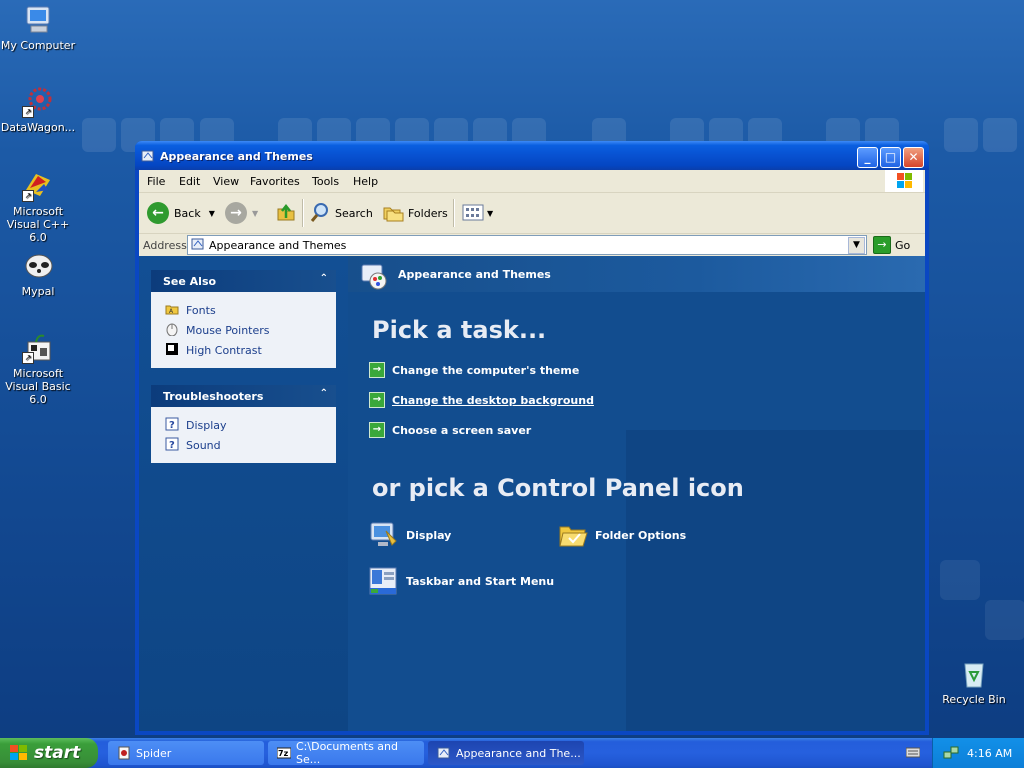 The image size is (1024, 768). Describe the element at coordinates (201, 310) in the screenshot. I see `link-label: Fonts` at that location.